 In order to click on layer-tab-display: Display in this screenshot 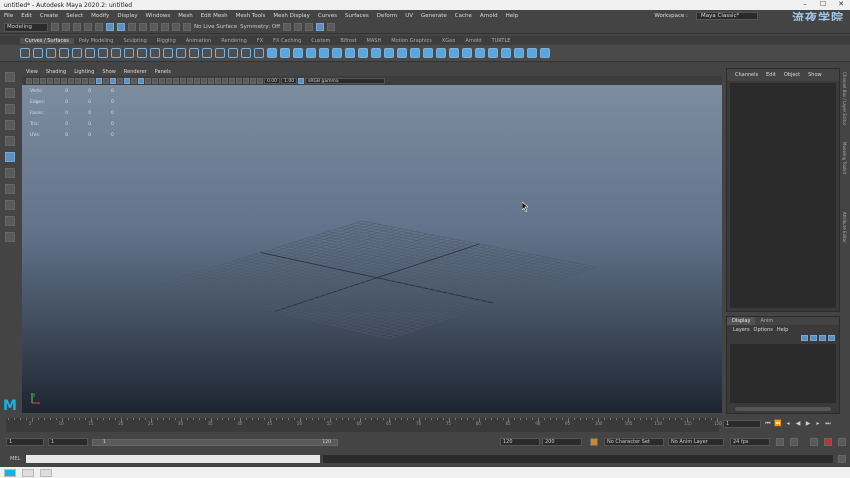, I will do `click(741, 321)`.